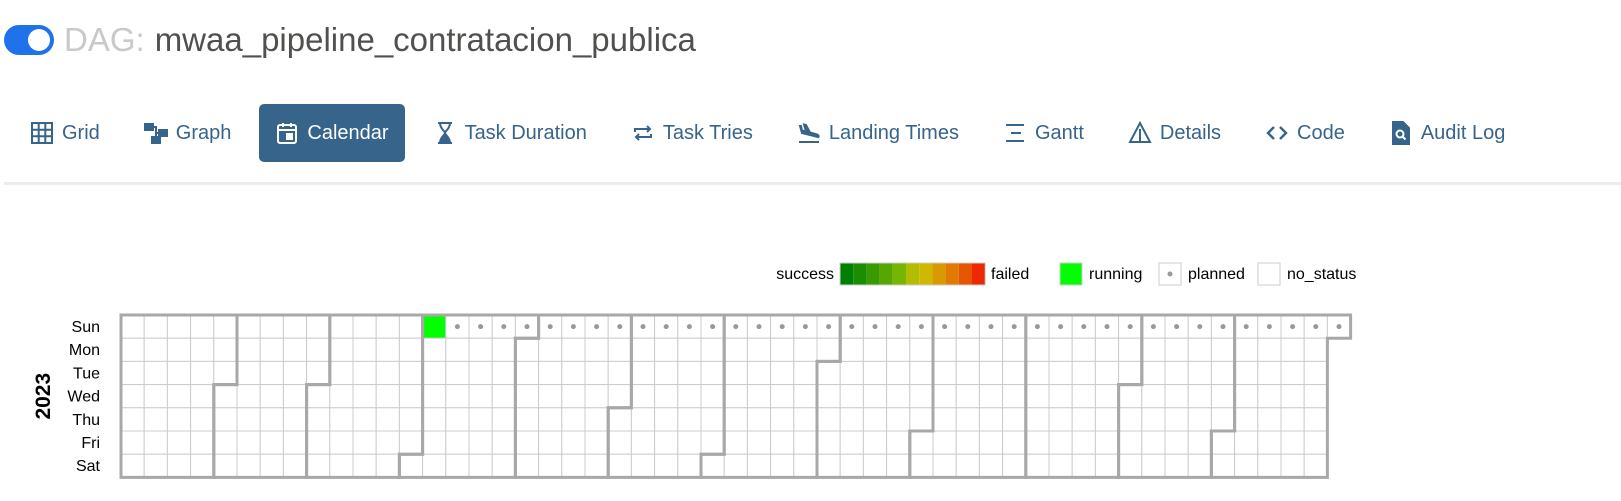 This screenshot has width=1621, height=501. Describe the element at coordinates (878, 133) in the screenshot. I see `tab-landing-times: Landing Times` at that location.